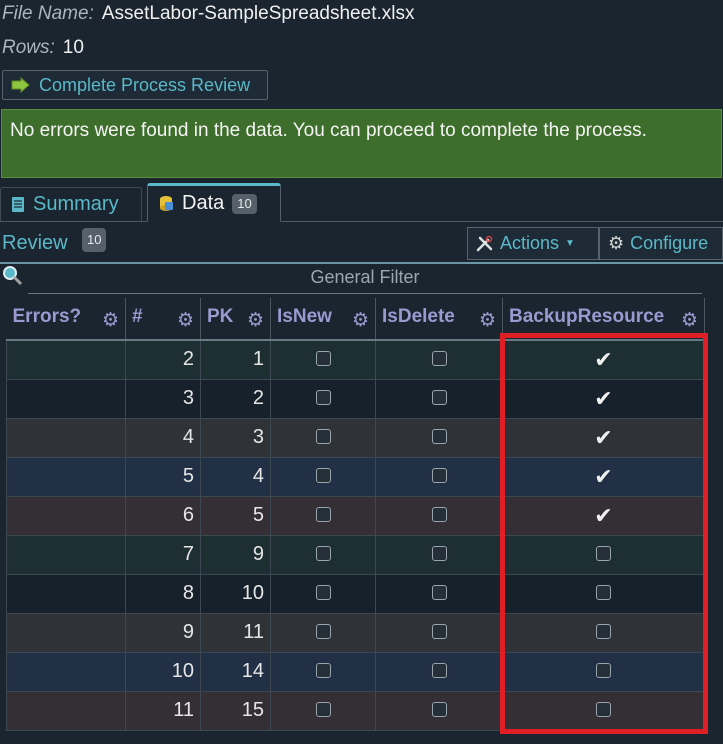 Image resolution: width=723 pixels, height=744 pixels. What do you see at coordinates (35, 243) in the screenshot?
I see `review-label: Review` at bounding box center [35, 243].